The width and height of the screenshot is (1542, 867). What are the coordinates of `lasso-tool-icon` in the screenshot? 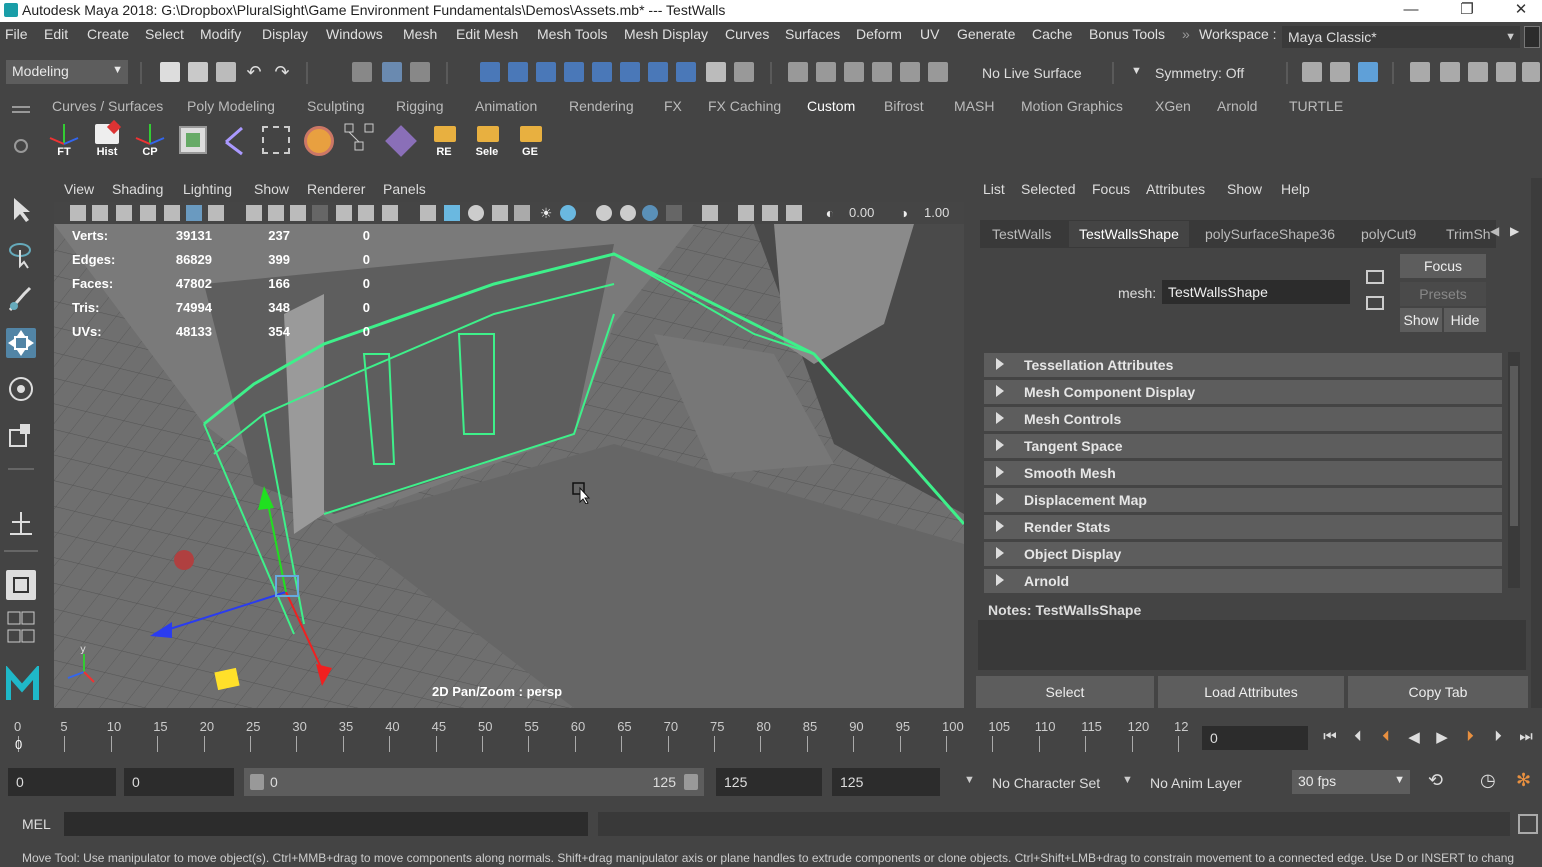 It's located at (21, 255).